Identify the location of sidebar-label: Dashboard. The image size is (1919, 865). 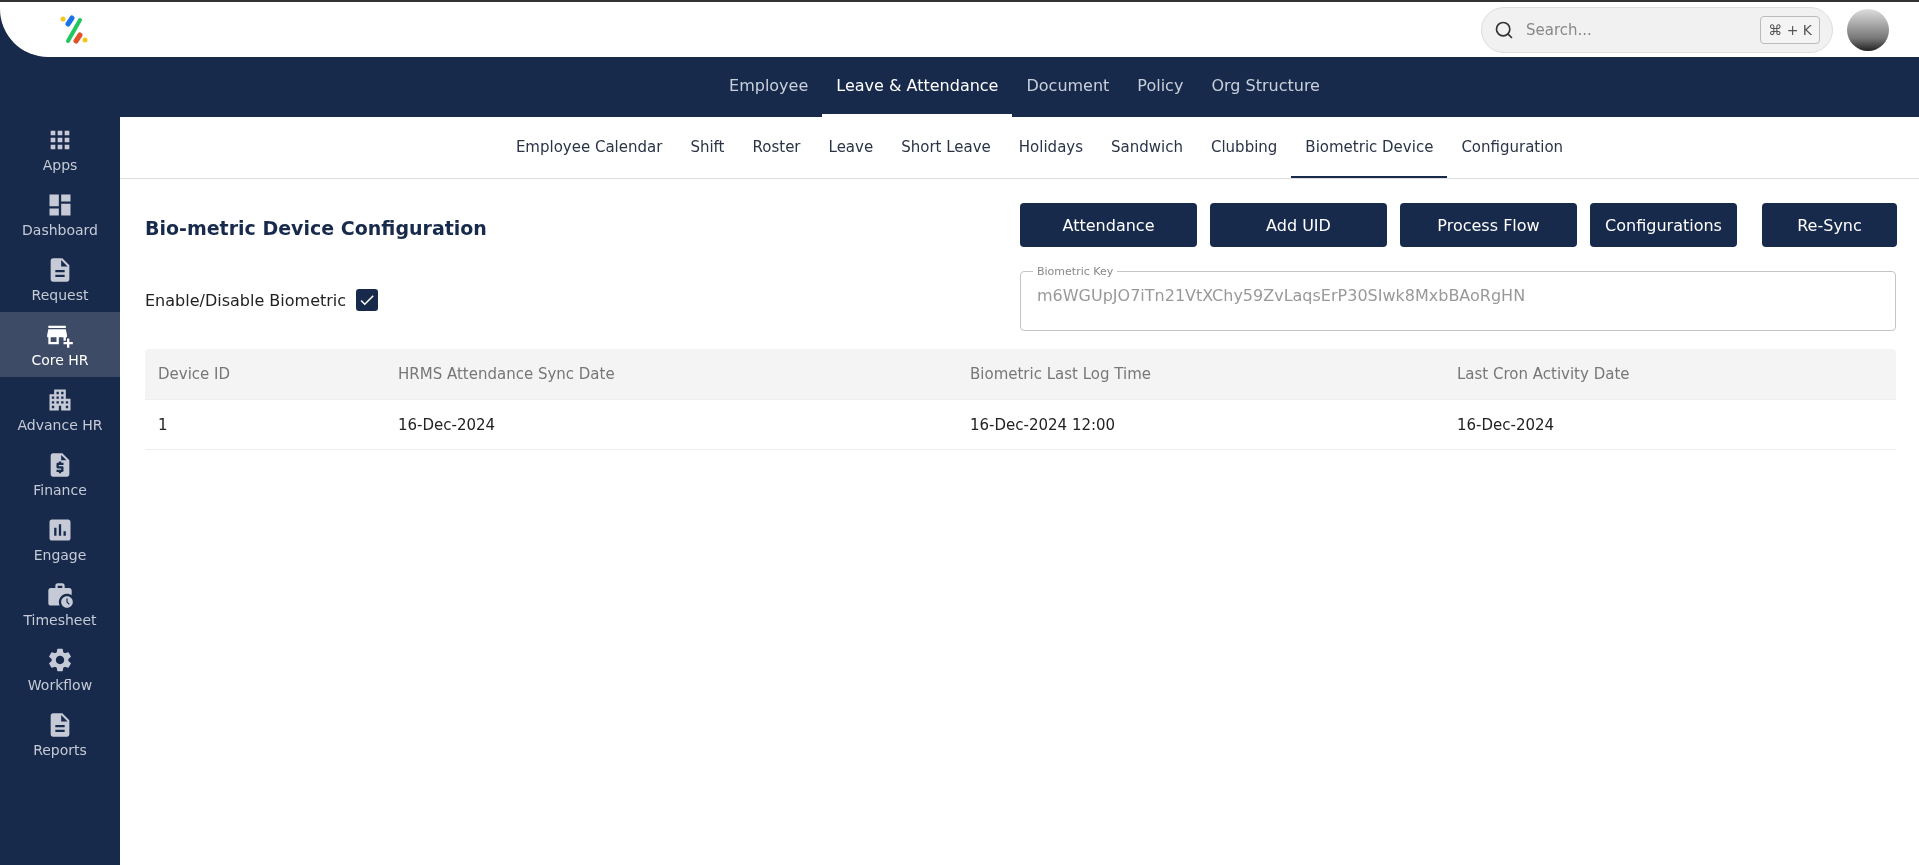
(60, 230).